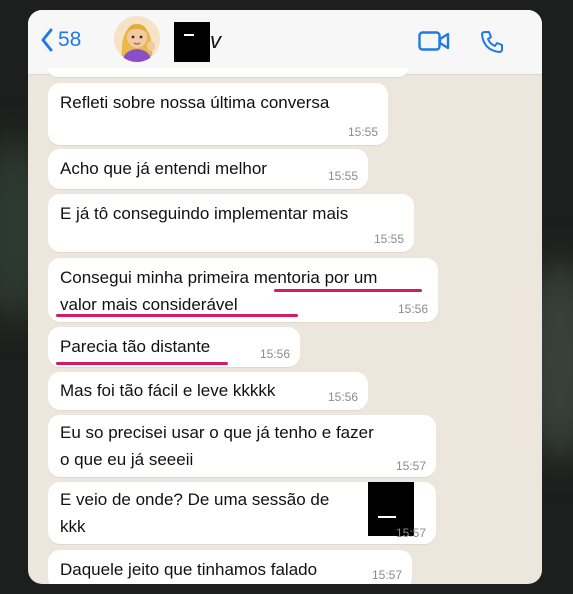  Describe the element at coordinates (195, 513) in the screenshot. I see `message-text: E veio de onde? De uma sessão de kkk` at that location.